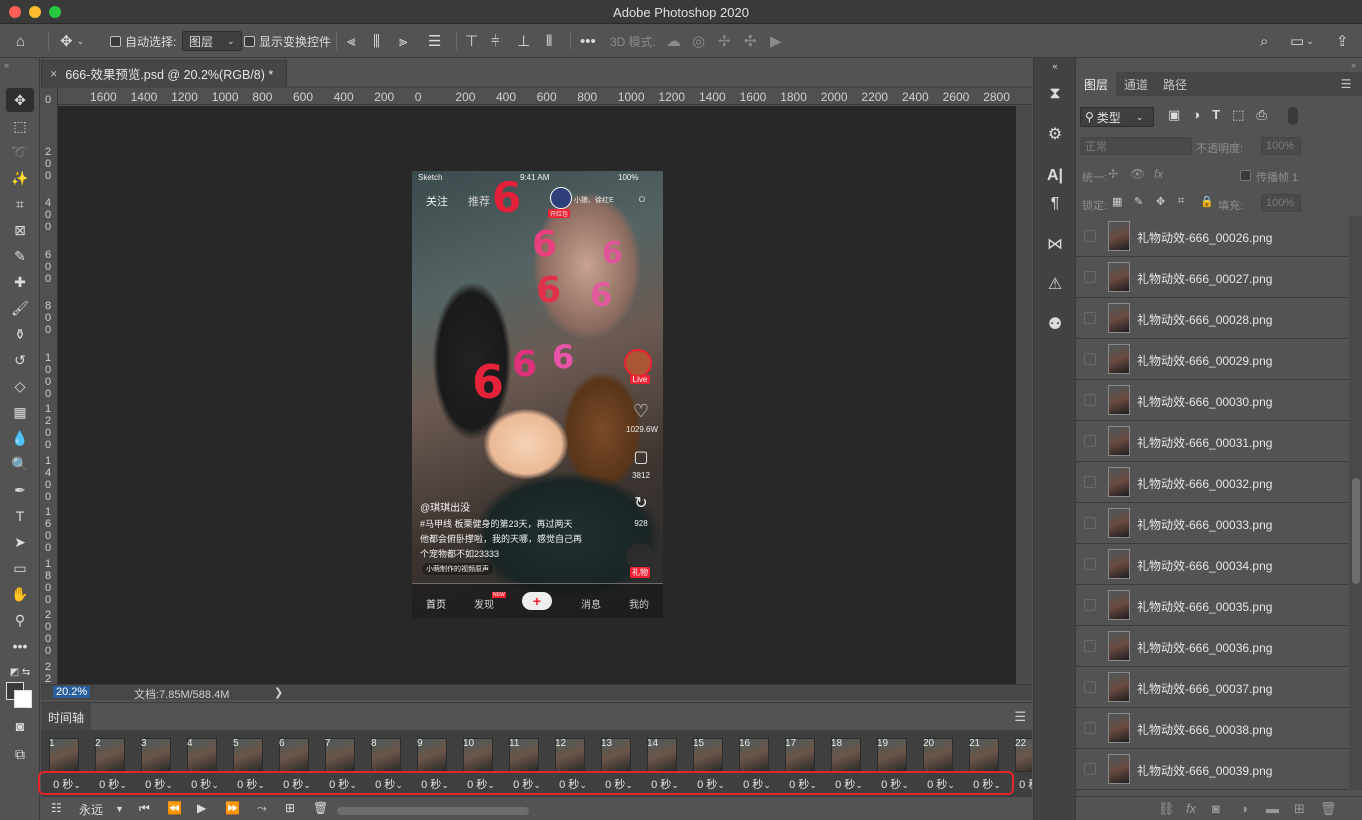 The height and width of the screenshot is (820, 1362). I want to click on distribute-v-icon: ⫴, so click(549, 41).